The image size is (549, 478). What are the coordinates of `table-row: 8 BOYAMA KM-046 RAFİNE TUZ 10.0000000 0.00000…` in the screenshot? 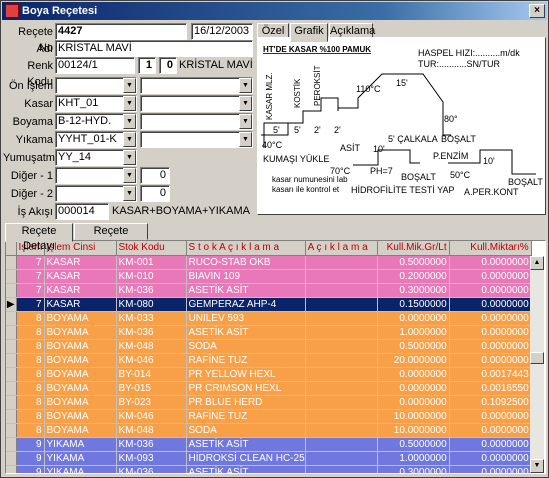 It's located at (269, 416).